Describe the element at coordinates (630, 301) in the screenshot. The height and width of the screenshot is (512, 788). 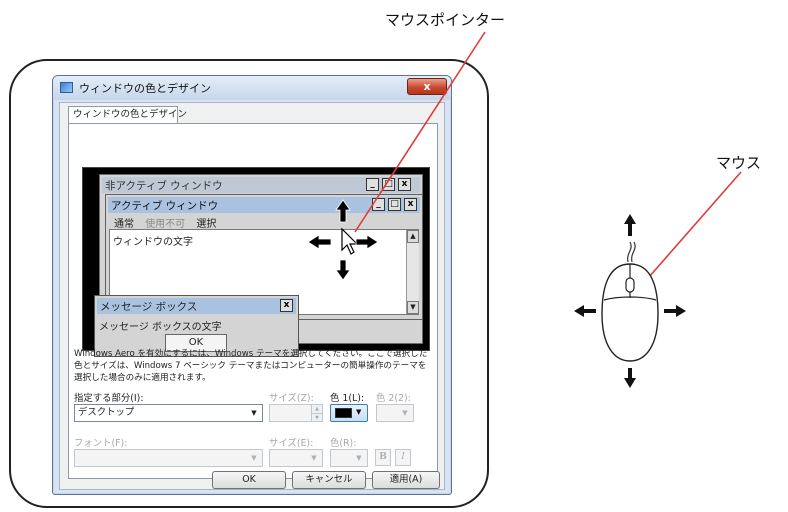
I see `mouse-icon` at that location.